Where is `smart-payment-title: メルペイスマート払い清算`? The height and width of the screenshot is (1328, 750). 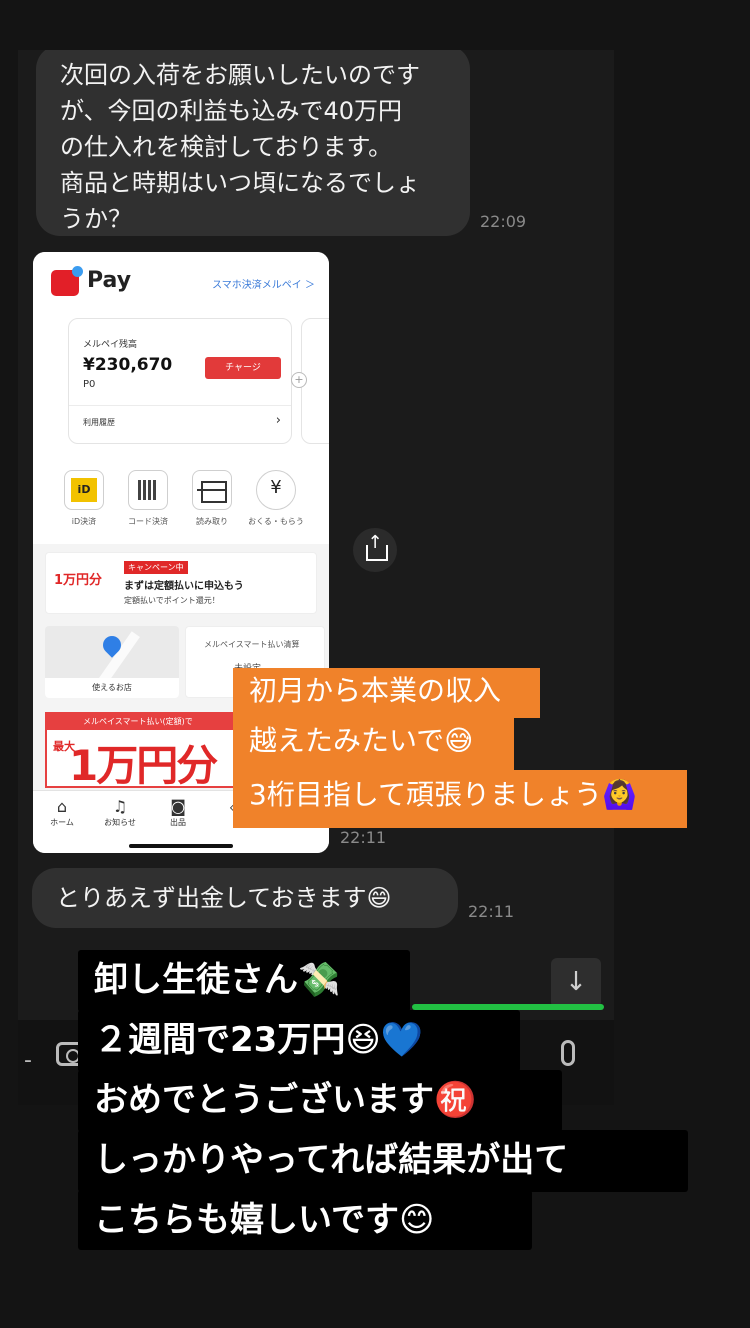
smart-payment-title: メルペイスマート払い清算 is located at coordinates (252, 644).